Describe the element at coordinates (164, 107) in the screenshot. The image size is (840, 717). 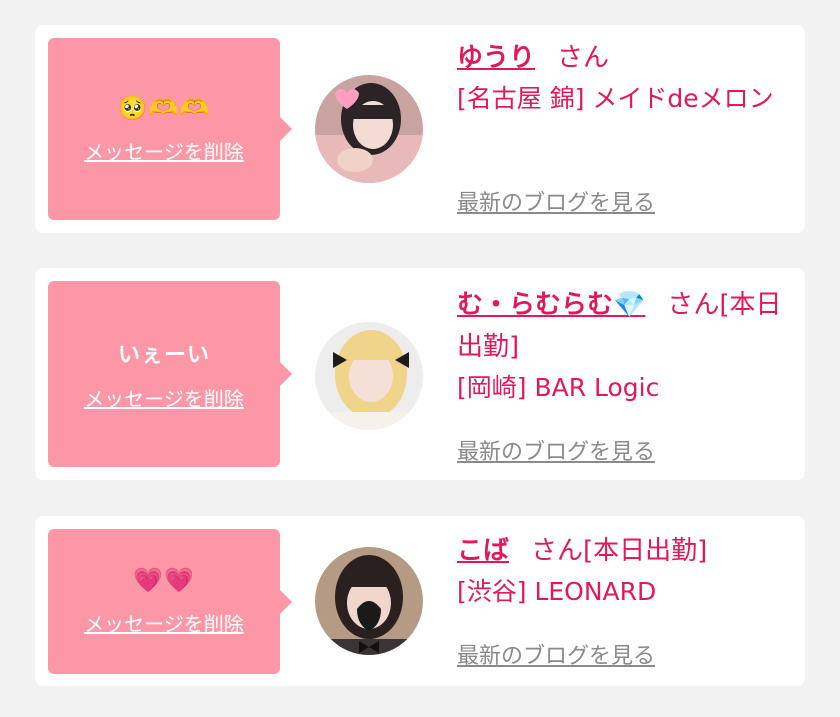
I see `message-text: 🥺🫶🫶` at that location.